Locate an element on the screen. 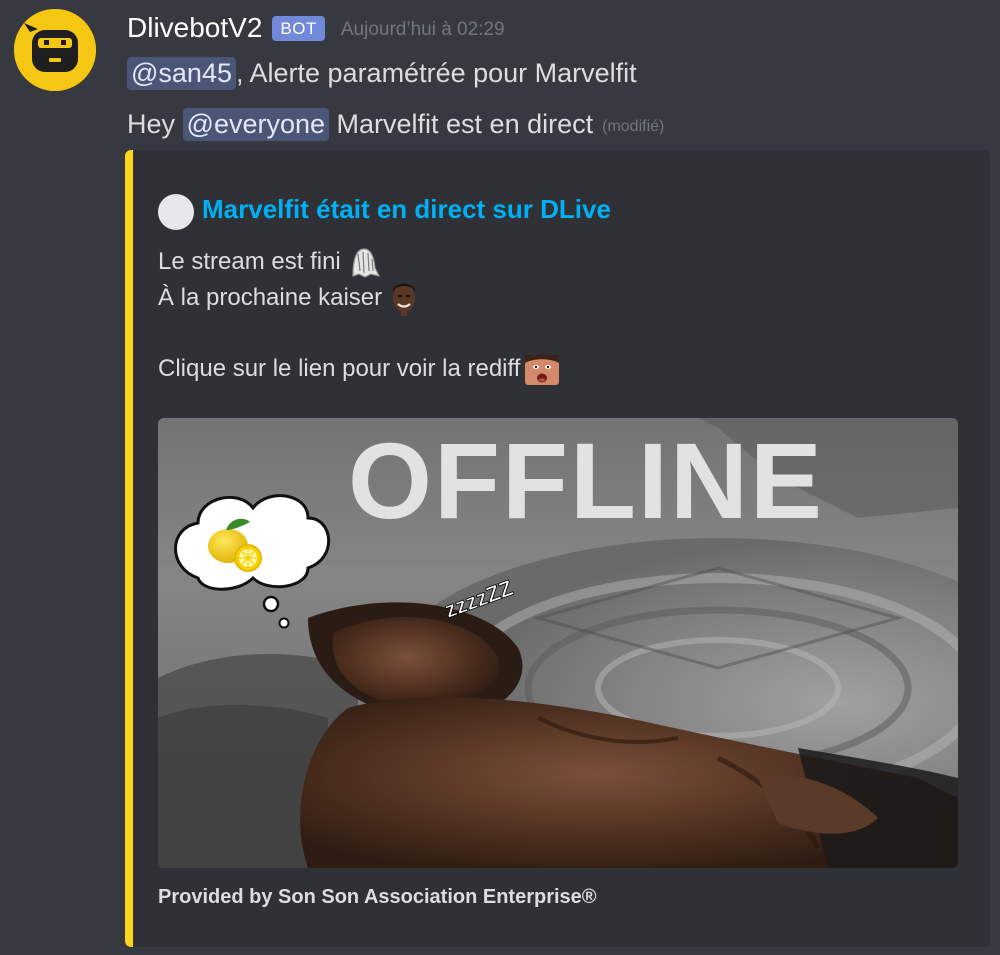 This screenshot has width=1000, height=955. embed-title-row: Marvelfit était en direct sur DLive is located at coordinates (384, 209).